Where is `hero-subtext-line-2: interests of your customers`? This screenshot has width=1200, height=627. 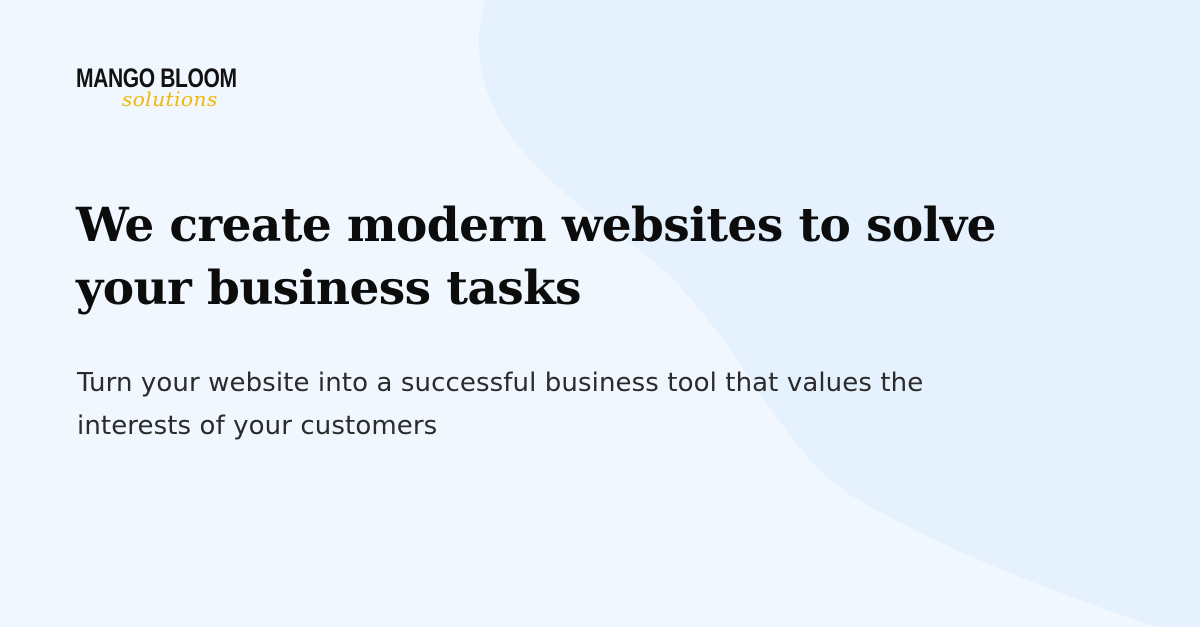 hero-subtext-line-2: interests of your customers is located at coordinates (257, 426).